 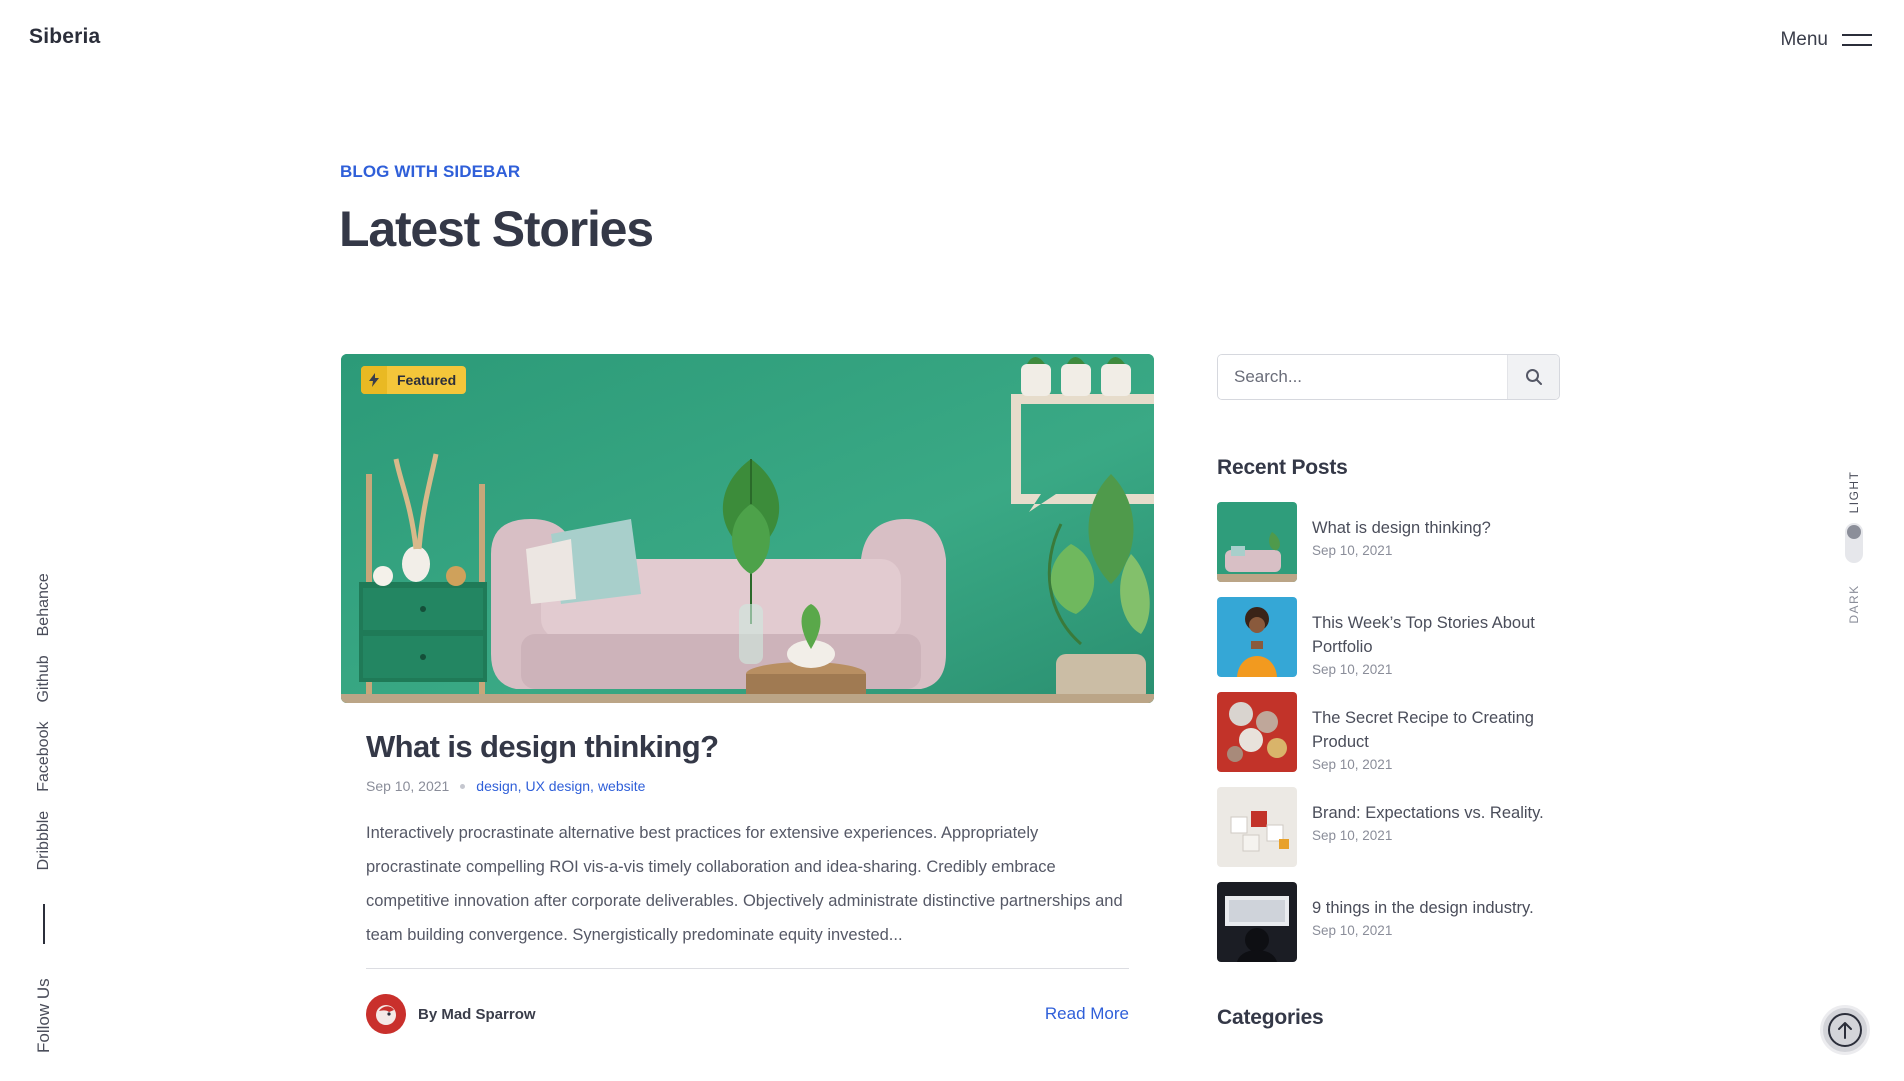 I want to click on theme-switcher: LIGHT DARK, so click(x=1854, y=540).